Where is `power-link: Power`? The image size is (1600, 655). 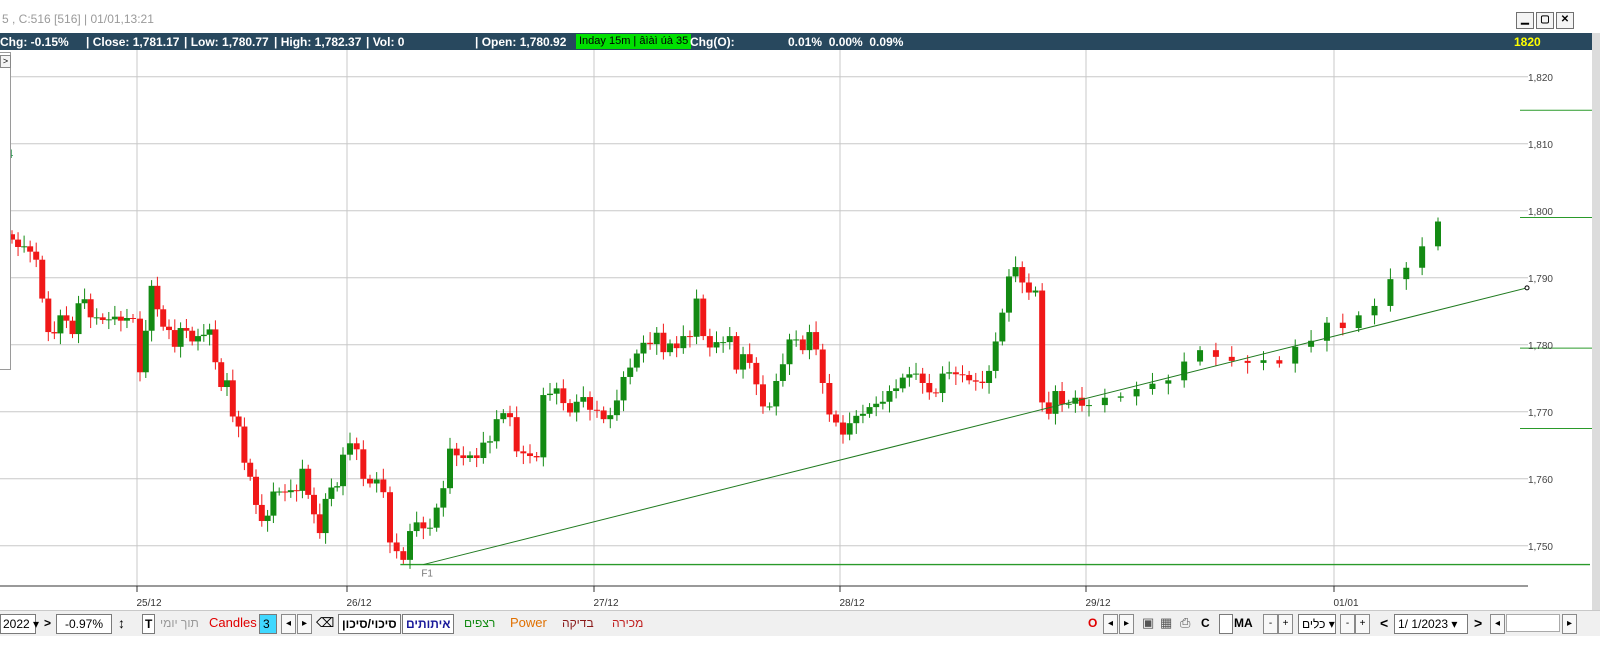
power-link: Power is located at coordinates (528, 623).